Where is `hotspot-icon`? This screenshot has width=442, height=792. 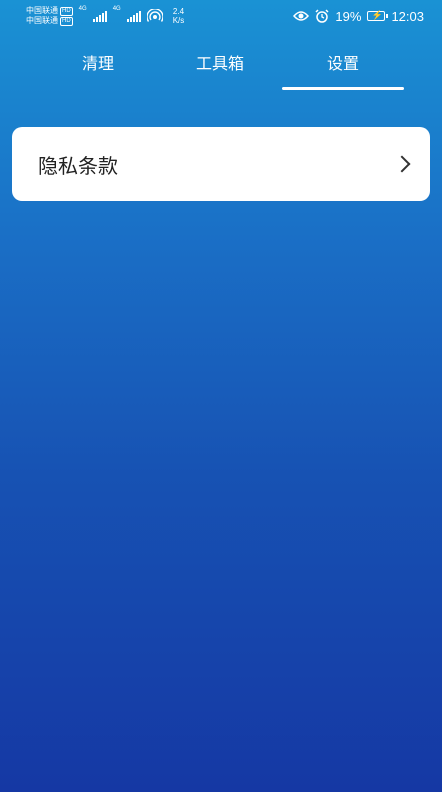 hotspot-icon is located at coordinates (154, 15).